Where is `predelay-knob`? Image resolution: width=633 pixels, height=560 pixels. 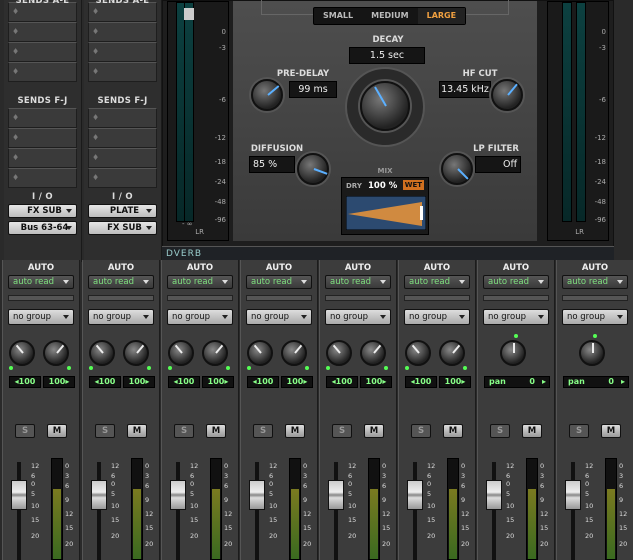
predelay-knob is located at coordinates (267, 95).